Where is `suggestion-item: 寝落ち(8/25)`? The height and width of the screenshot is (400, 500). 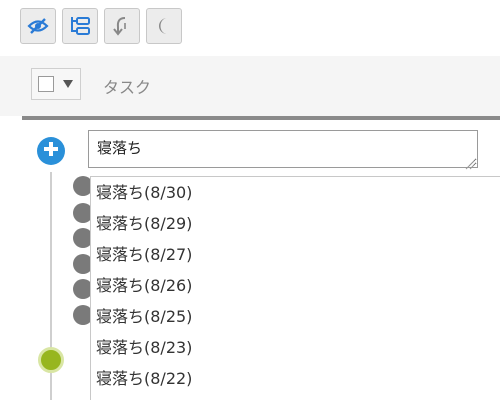 suggestion-item: 寝落ち(8/25) is located at coordinates (295, 316).